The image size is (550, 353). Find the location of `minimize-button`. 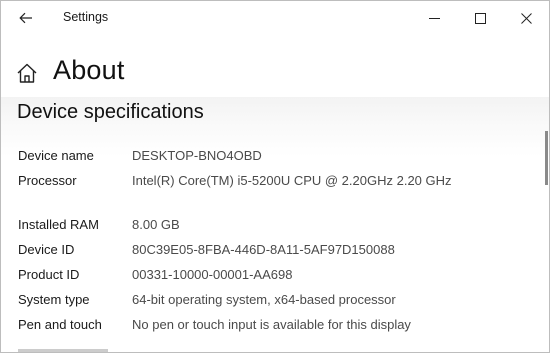

minimize-button is located at coordinates (434, 18).